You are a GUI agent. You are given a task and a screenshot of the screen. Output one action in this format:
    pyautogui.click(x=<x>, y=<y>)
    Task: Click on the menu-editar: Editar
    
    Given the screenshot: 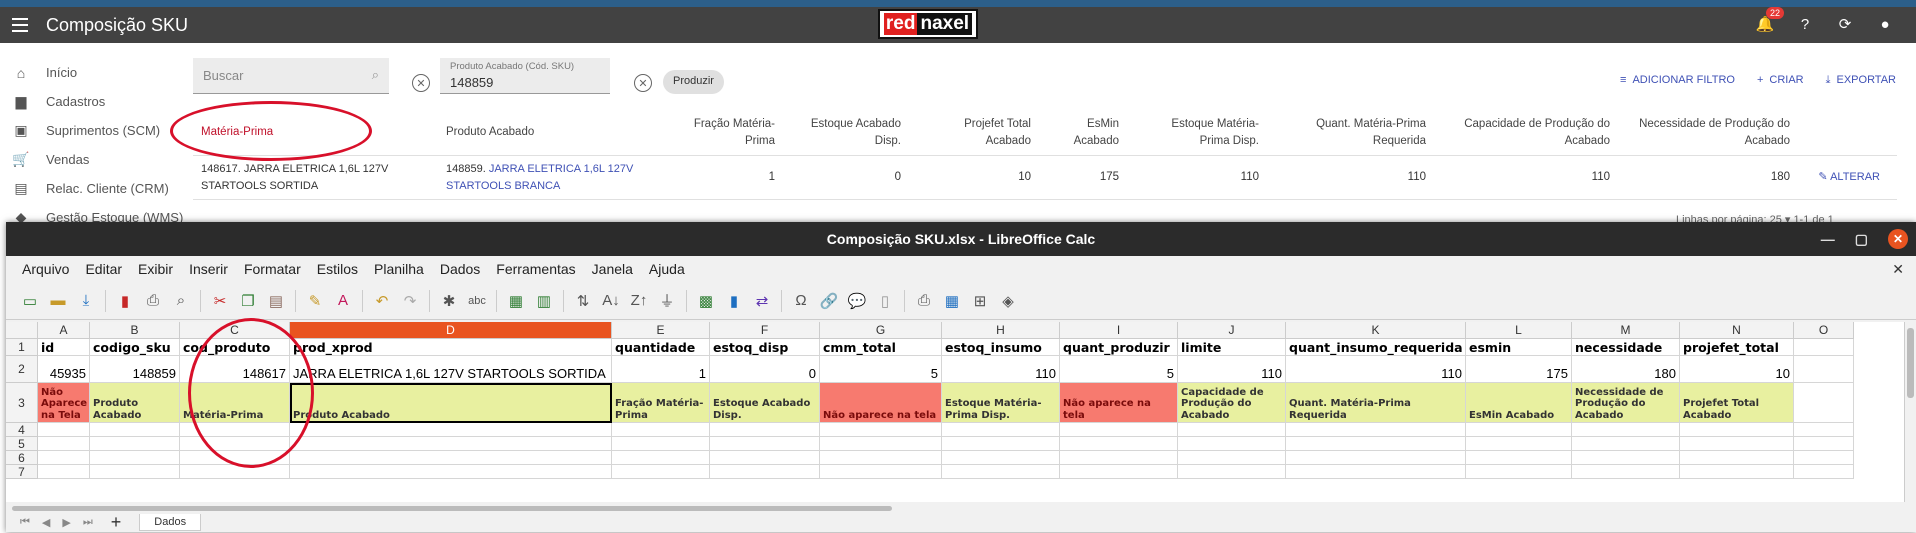 What is the action you would take?
    pyautogui.click(x=103, y=269)
    